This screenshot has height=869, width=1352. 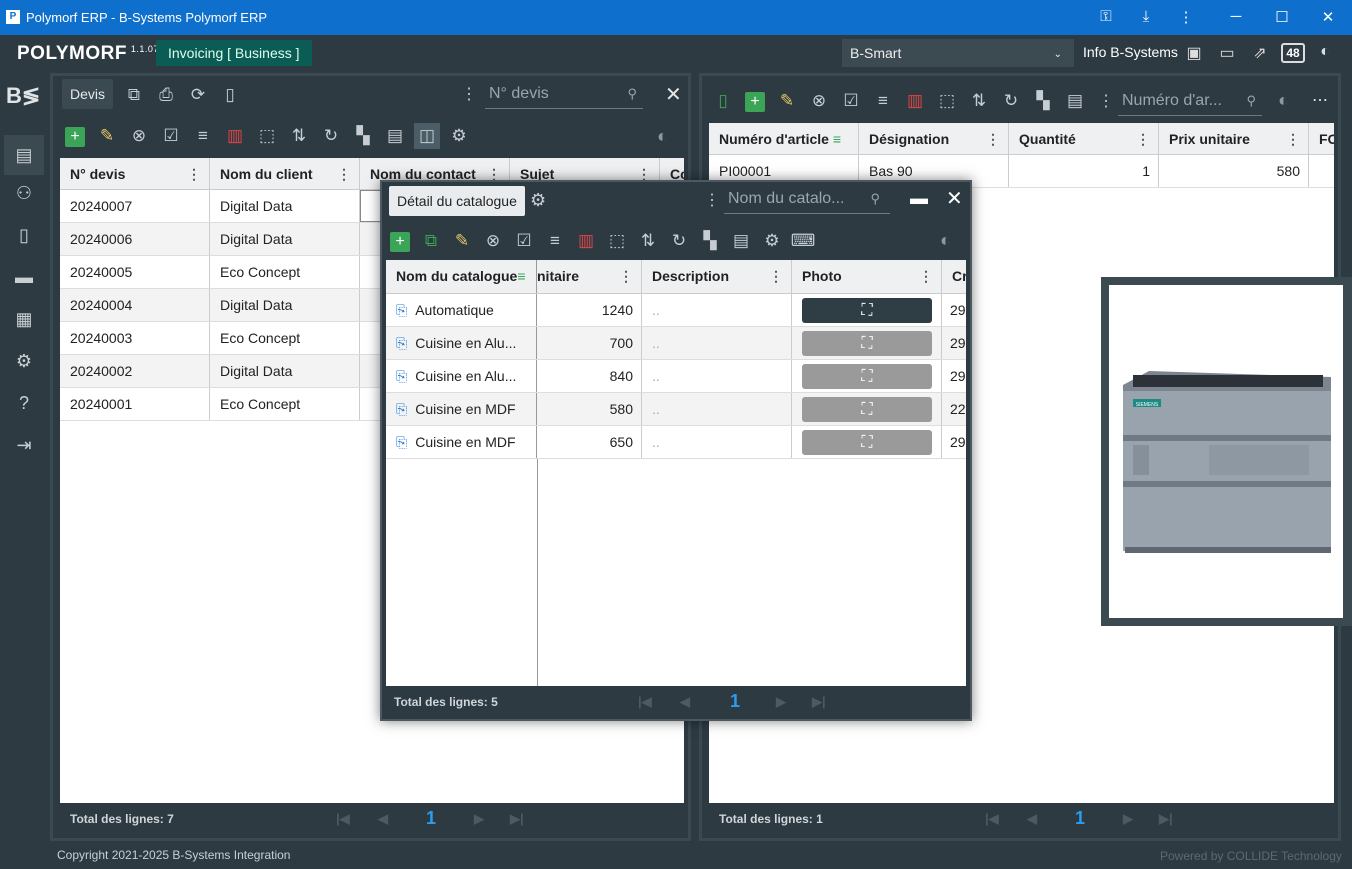 I want to click on table-row: ⎘ Cuisine en MDF 650 .. ⛶ 29, so click(x=676, y=442).